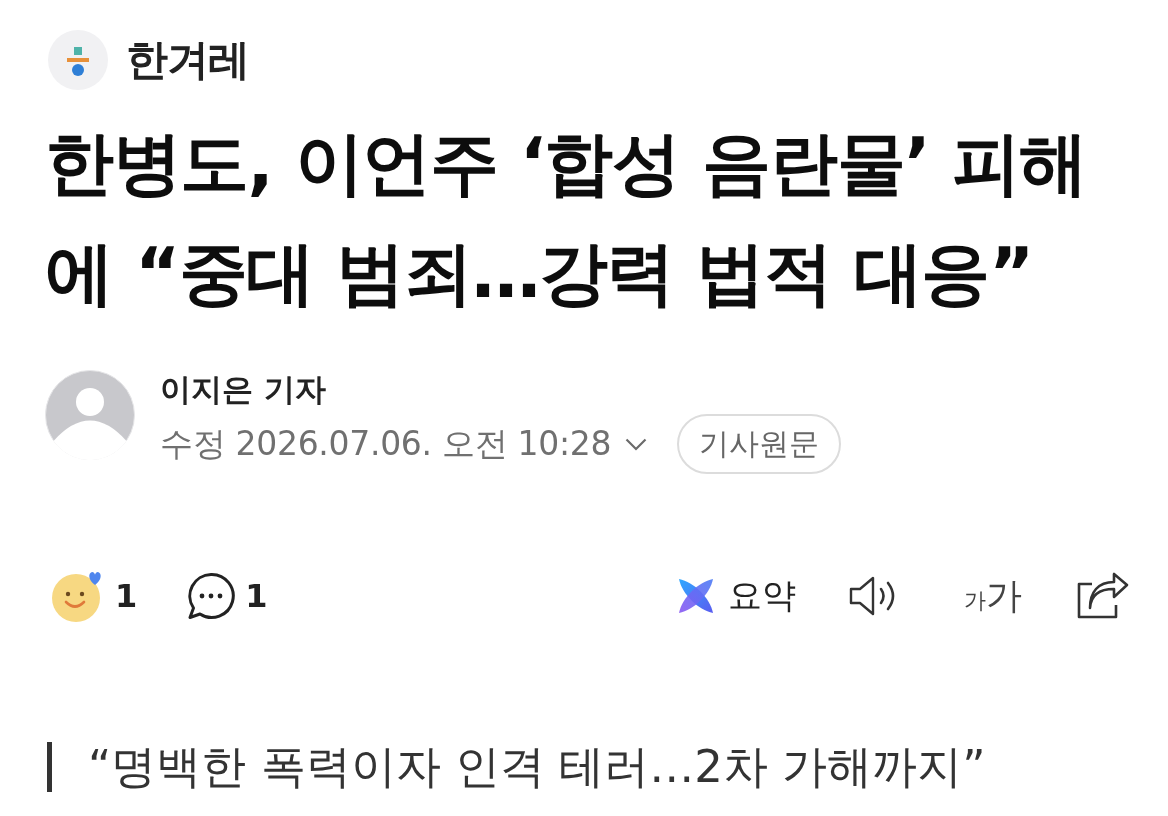 This screenshot has height=816, width=1168. I want to click on summary-icon, so click(696, 596).